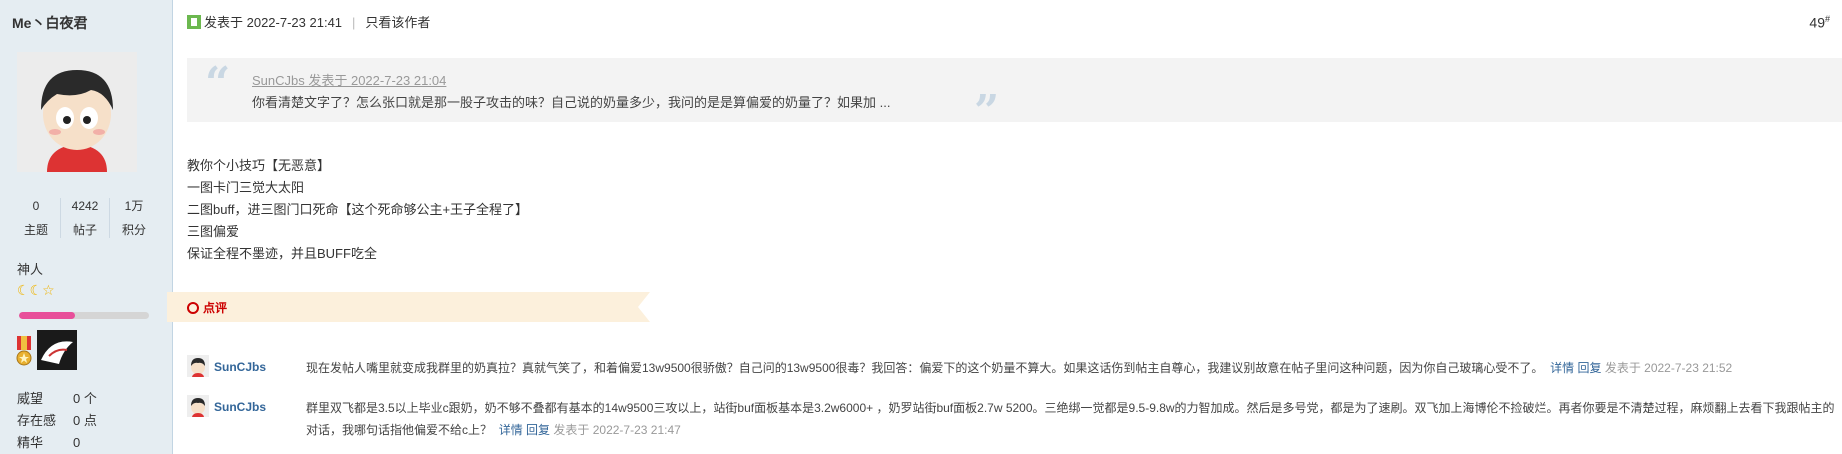 Image resolution: width=1842 pixels, height=454 pixels. What do you see at coordinates (987, 111) in the screenshot?
I see `close-quote-icon: ”` at bounding box center [987, 111].